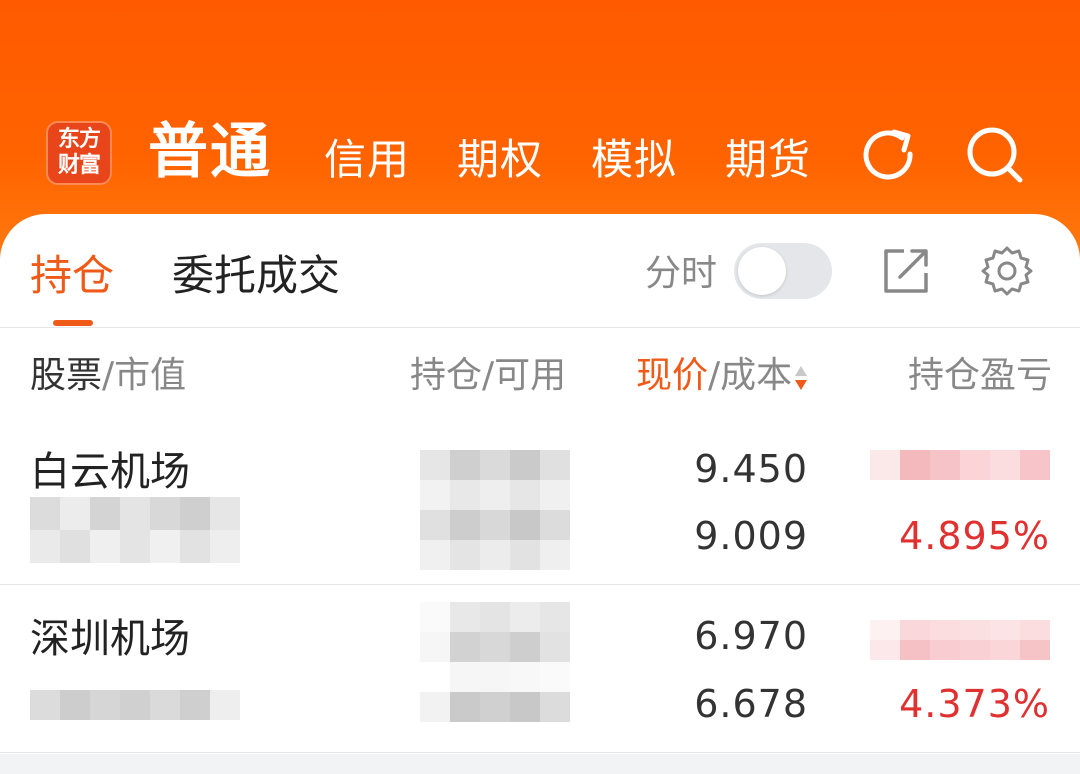 Image resolution: width=1080 pixels, height=774 pixels. Describe the element at coordinates (974, 536) in the screenshot. I see `pnl-percent: 4.895%` at that location.